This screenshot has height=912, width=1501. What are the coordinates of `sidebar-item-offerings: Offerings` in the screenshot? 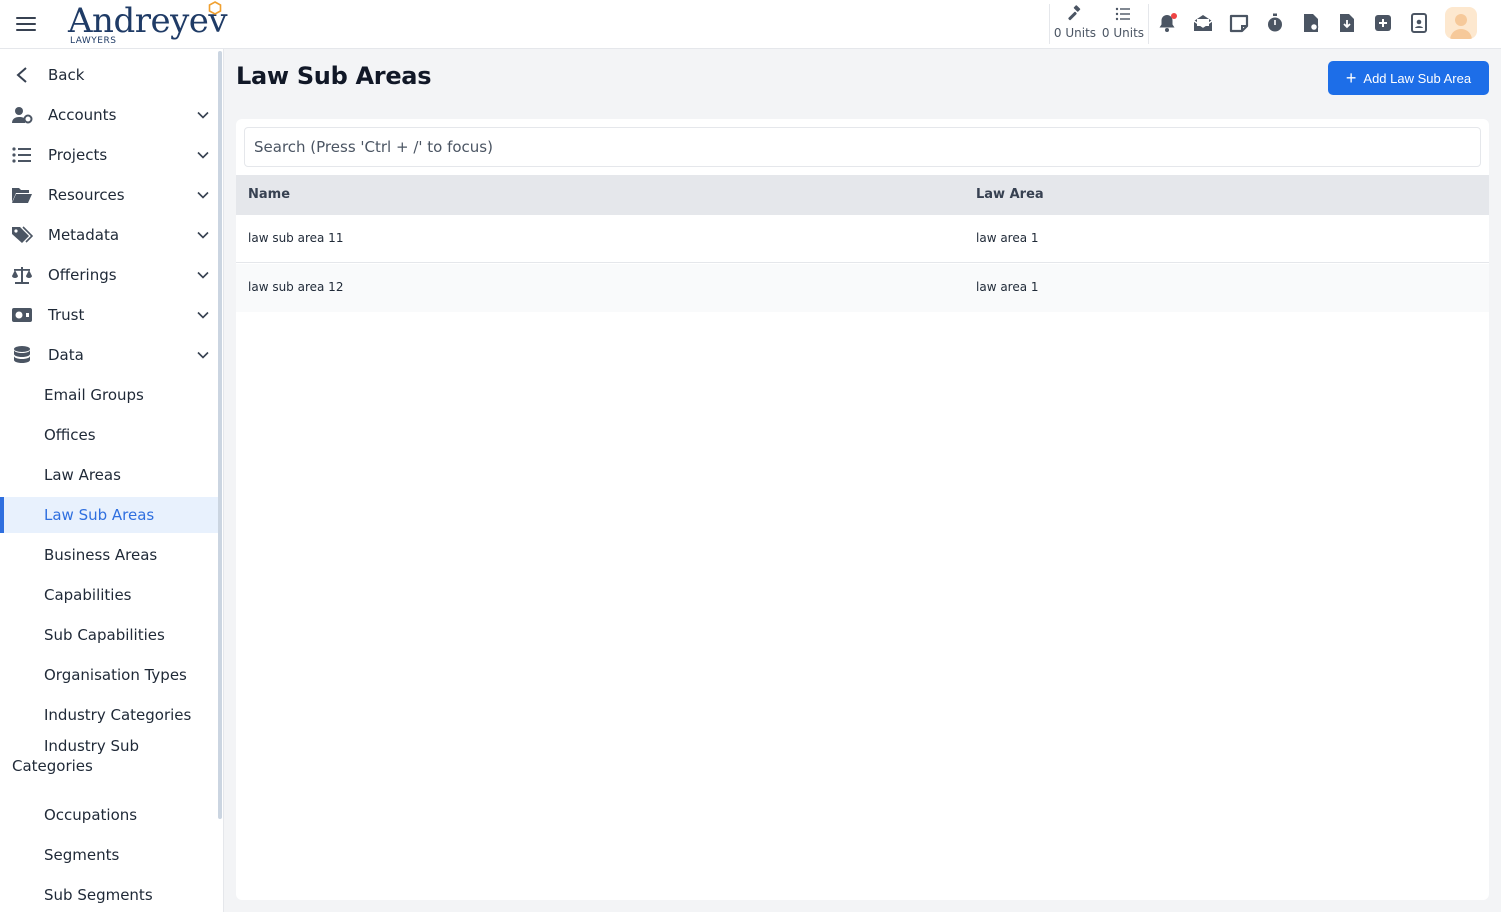 It's located at (109, 275).